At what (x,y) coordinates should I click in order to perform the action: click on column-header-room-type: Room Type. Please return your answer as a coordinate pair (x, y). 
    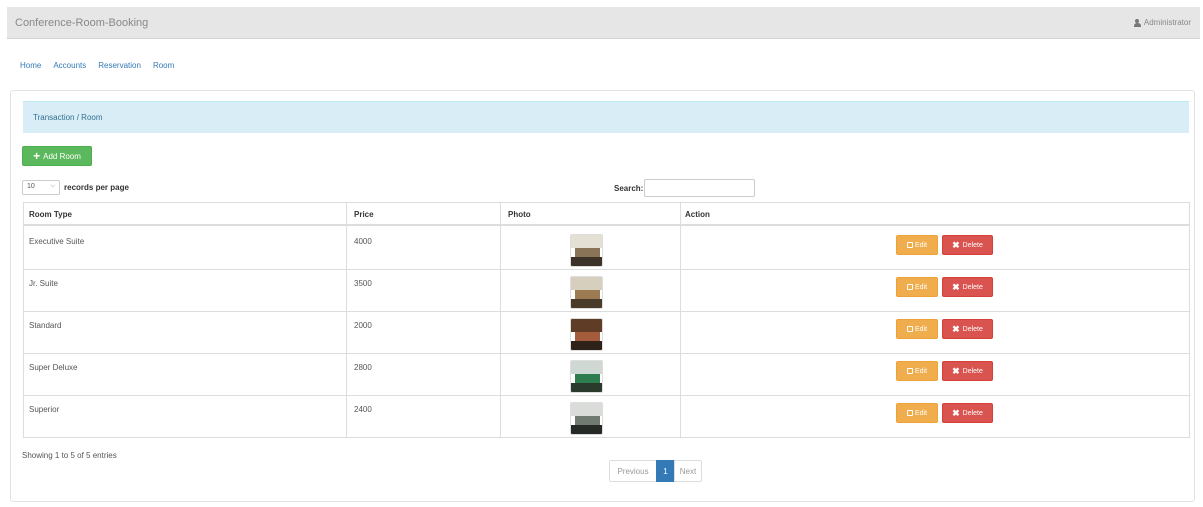
    Looking at the image, I should click on (50, 214).